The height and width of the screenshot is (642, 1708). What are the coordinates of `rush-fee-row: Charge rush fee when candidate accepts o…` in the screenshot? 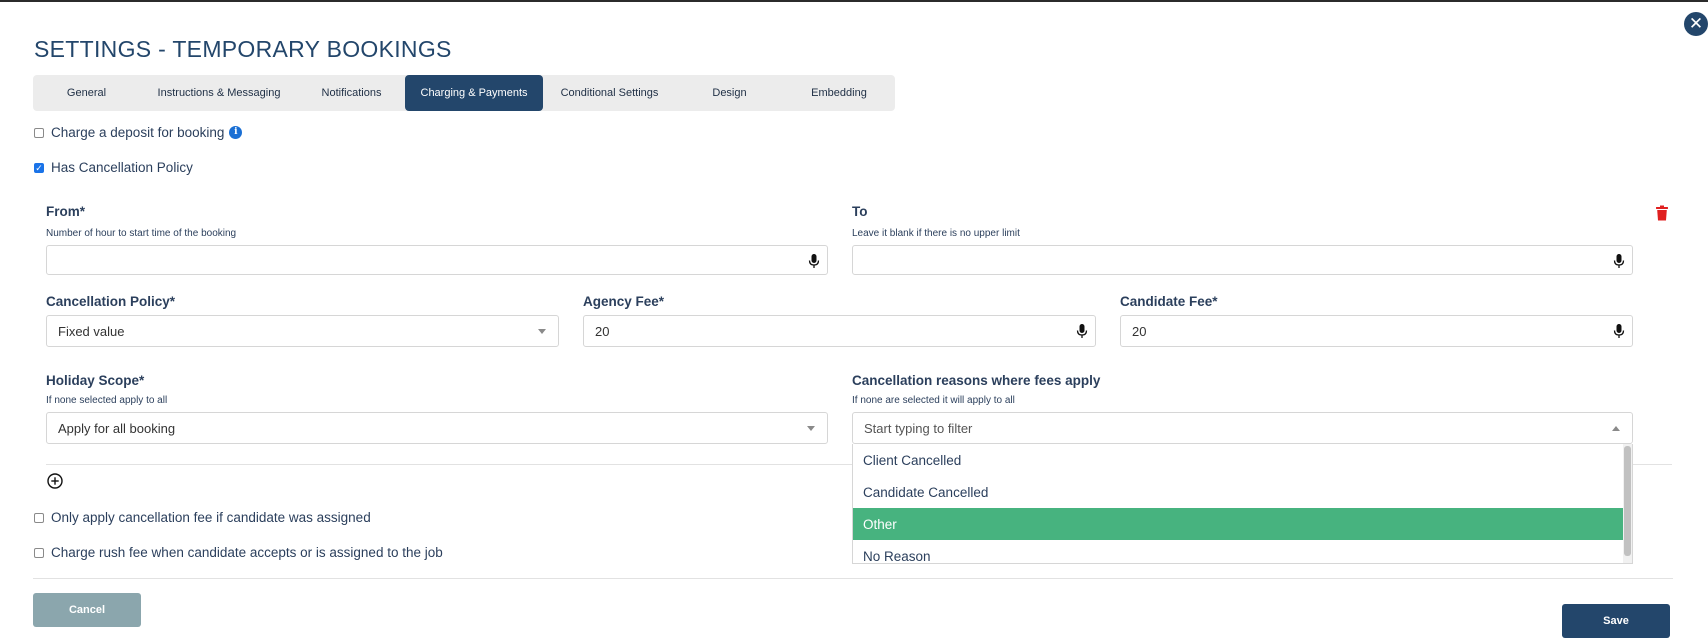 It's located at (238, 552).